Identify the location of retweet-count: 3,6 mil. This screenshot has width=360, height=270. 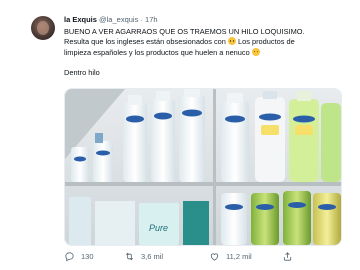
(152, 256).